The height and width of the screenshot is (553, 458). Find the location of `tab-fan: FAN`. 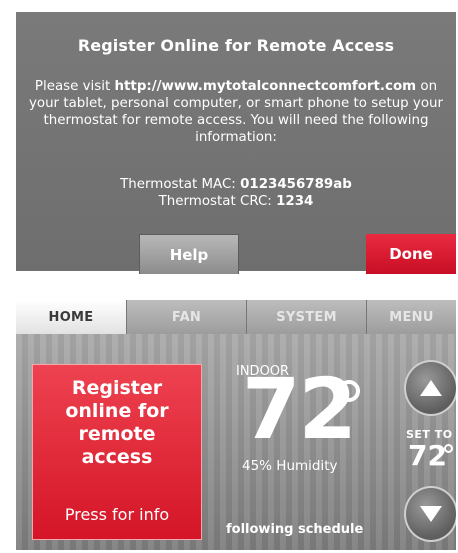

tab-fan: FAN is located at coordinates (186, 317).